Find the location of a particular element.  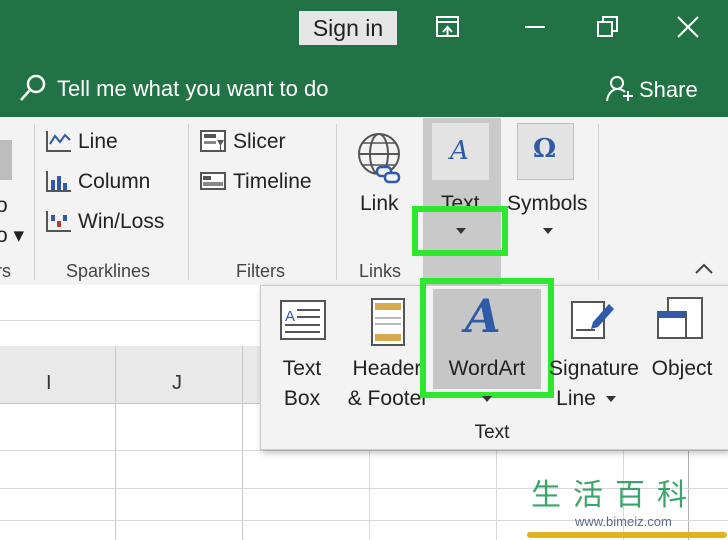

partial-group-label: rs is located at coordinates (5, 271).